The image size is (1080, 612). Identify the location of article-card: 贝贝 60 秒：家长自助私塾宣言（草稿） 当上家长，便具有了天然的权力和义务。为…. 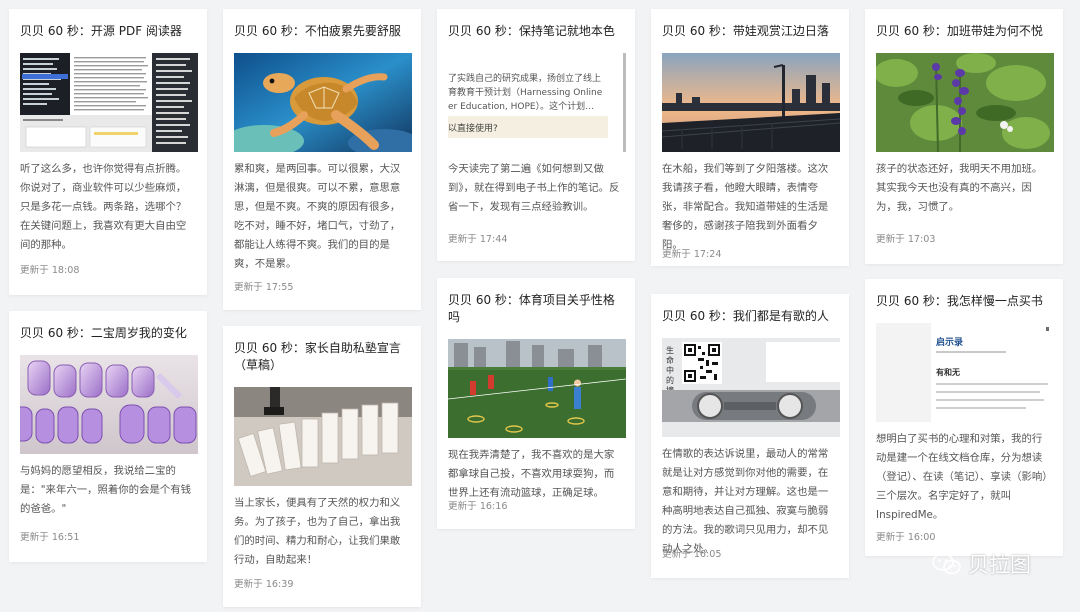
(322, 466).